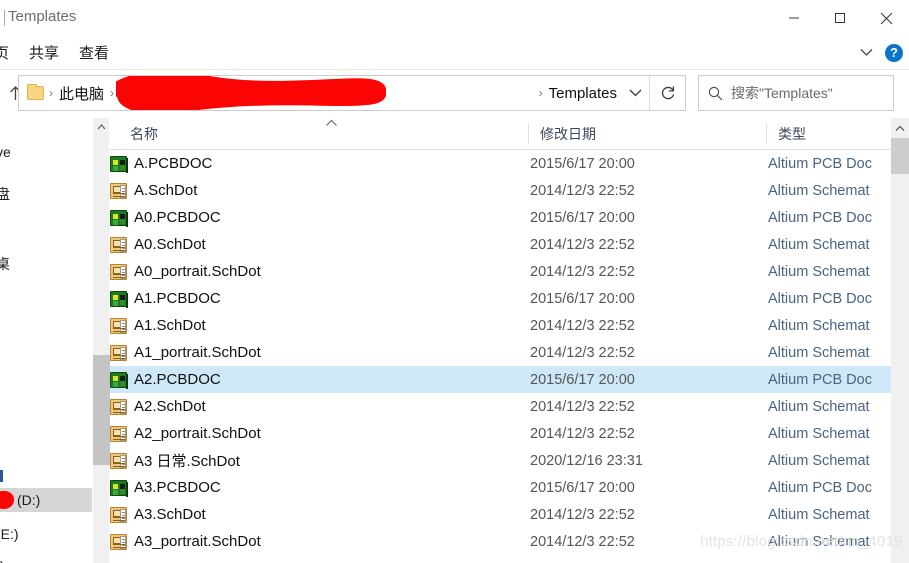 The width and height of the screenshot is (909, 563). Describe the element at coordinates (320, 298) in the screenshot. I see `file-name-cell: A1.PCBDOC` at that location.